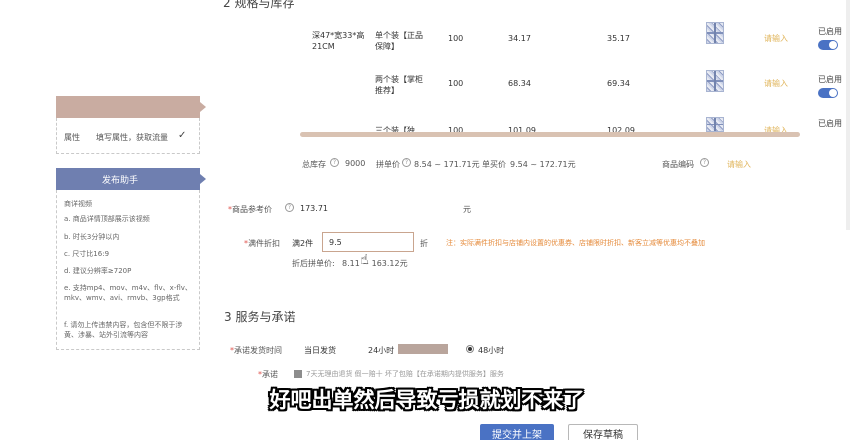 This screenshot has width=854, height=440. I want to click on promise-checkbox, so click(298, 374).